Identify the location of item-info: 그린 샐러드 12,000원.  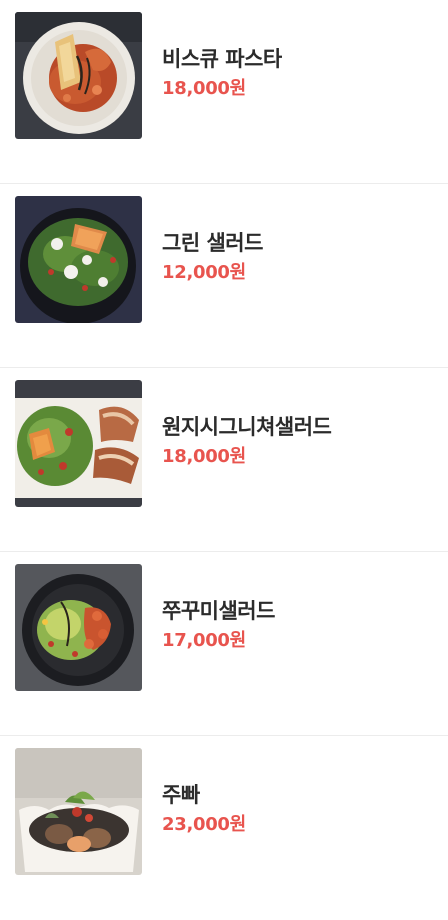
(212, 257).